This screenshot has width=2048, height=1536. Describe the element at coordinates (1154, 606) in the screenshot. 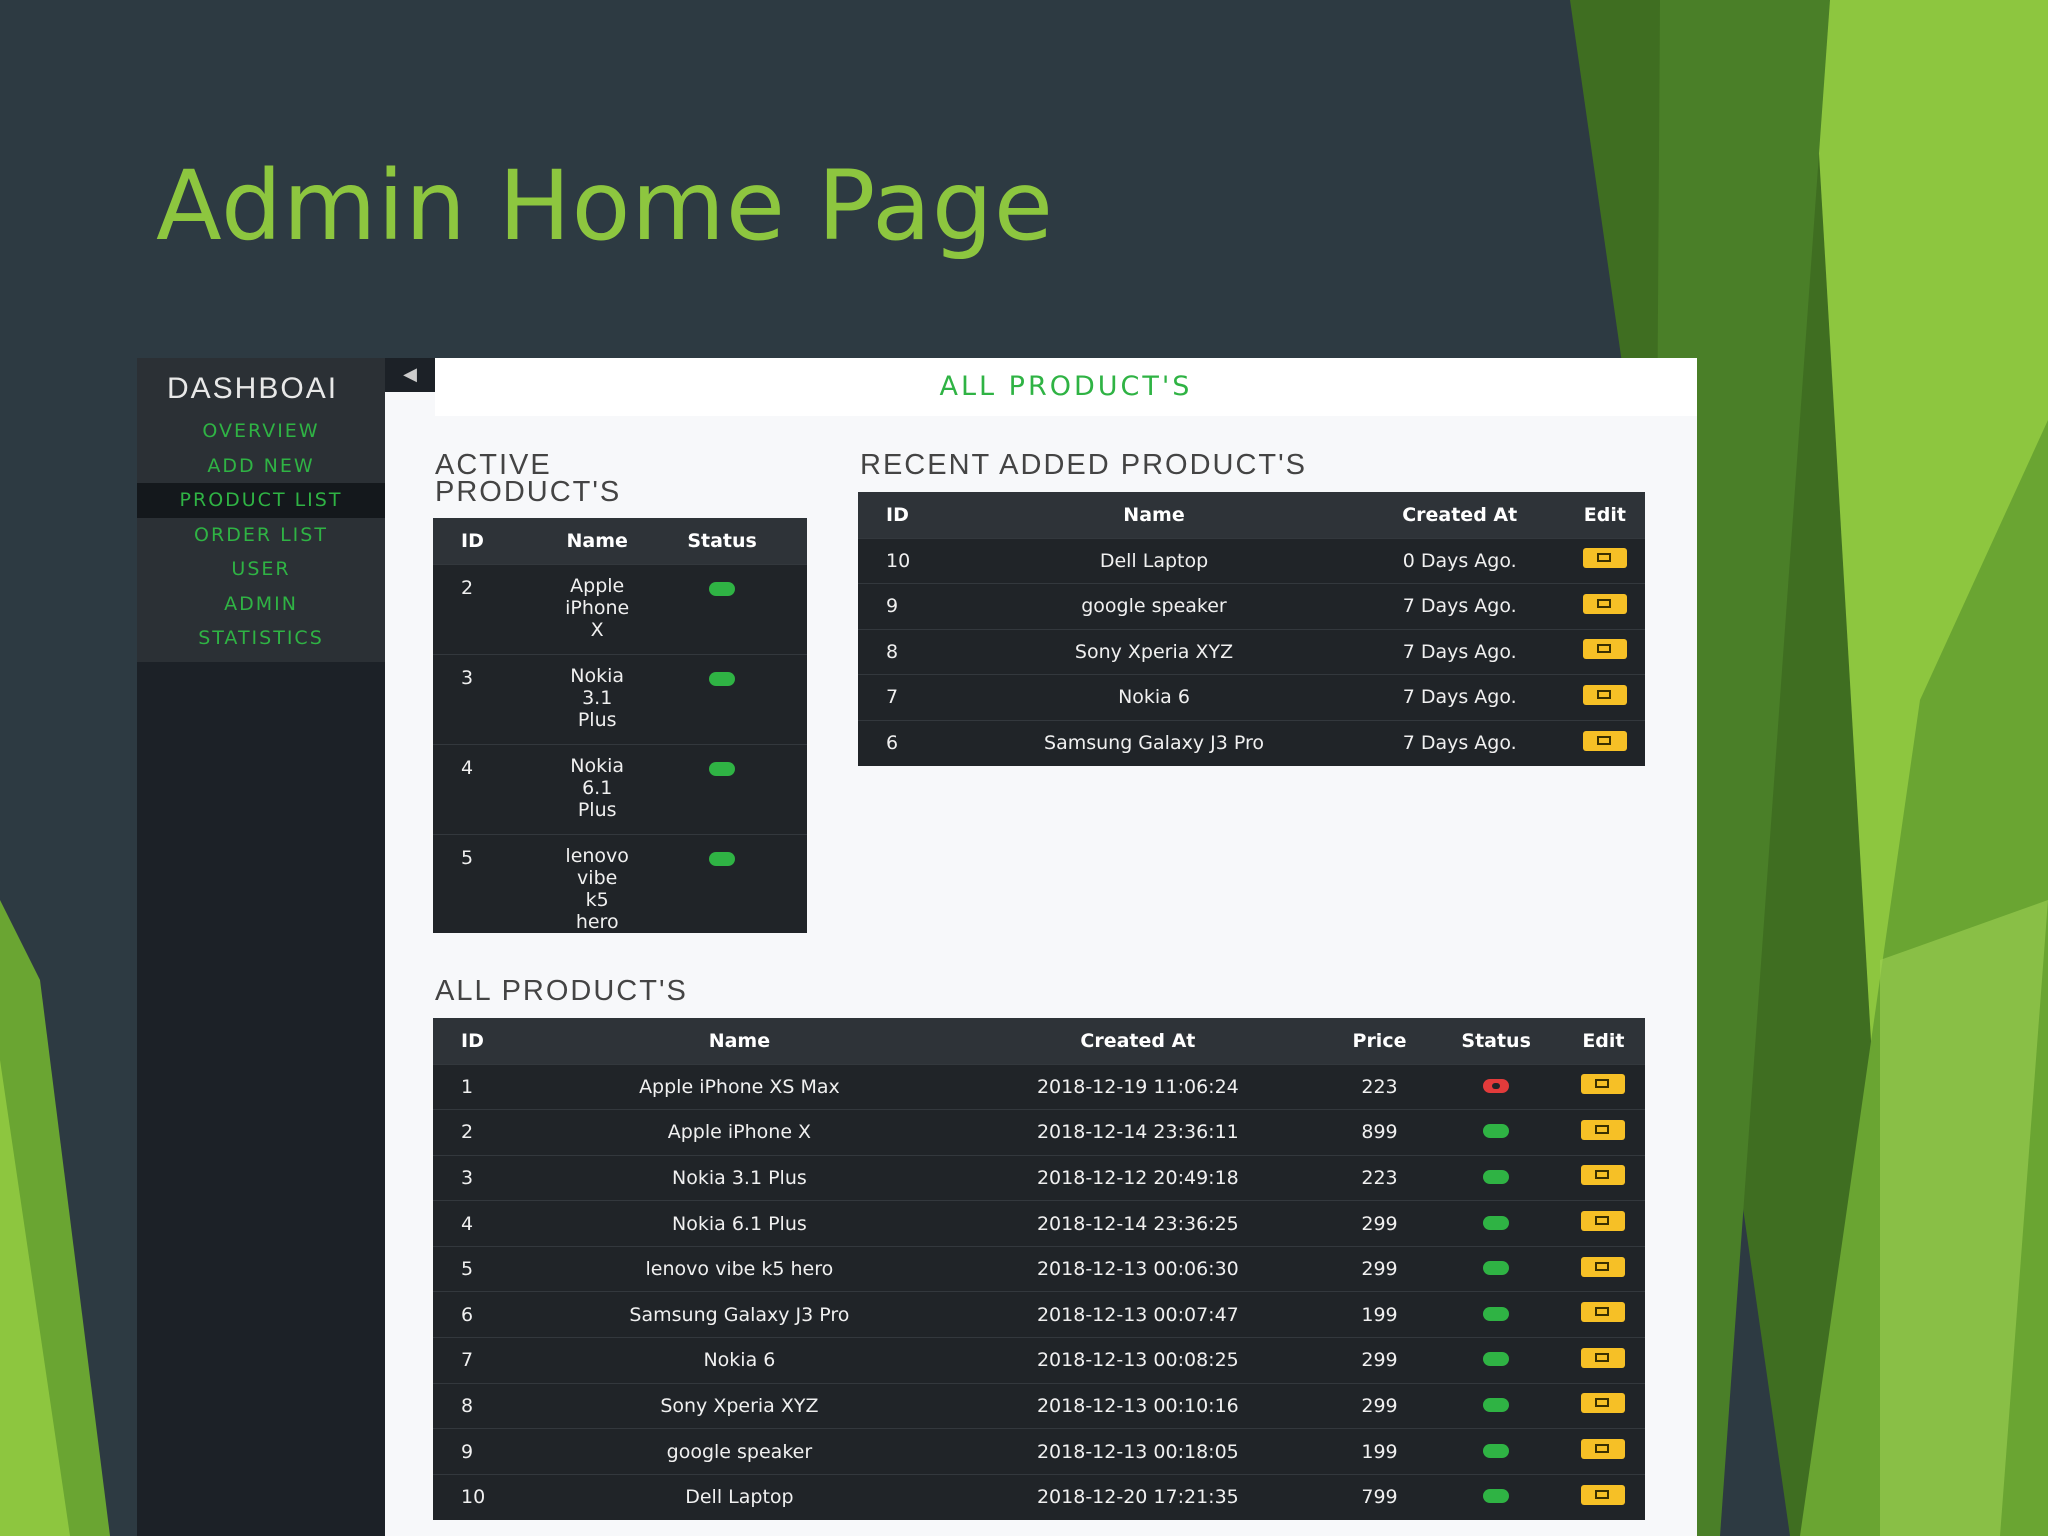

I see `row-name: google speaker` at that location.